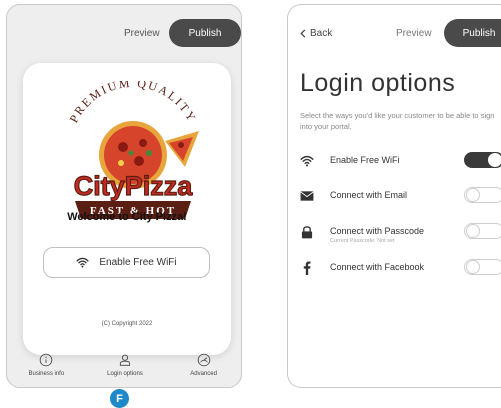 This screenshot has height=408, width=501. I want to click on back-button: Back, so click(316, 33).